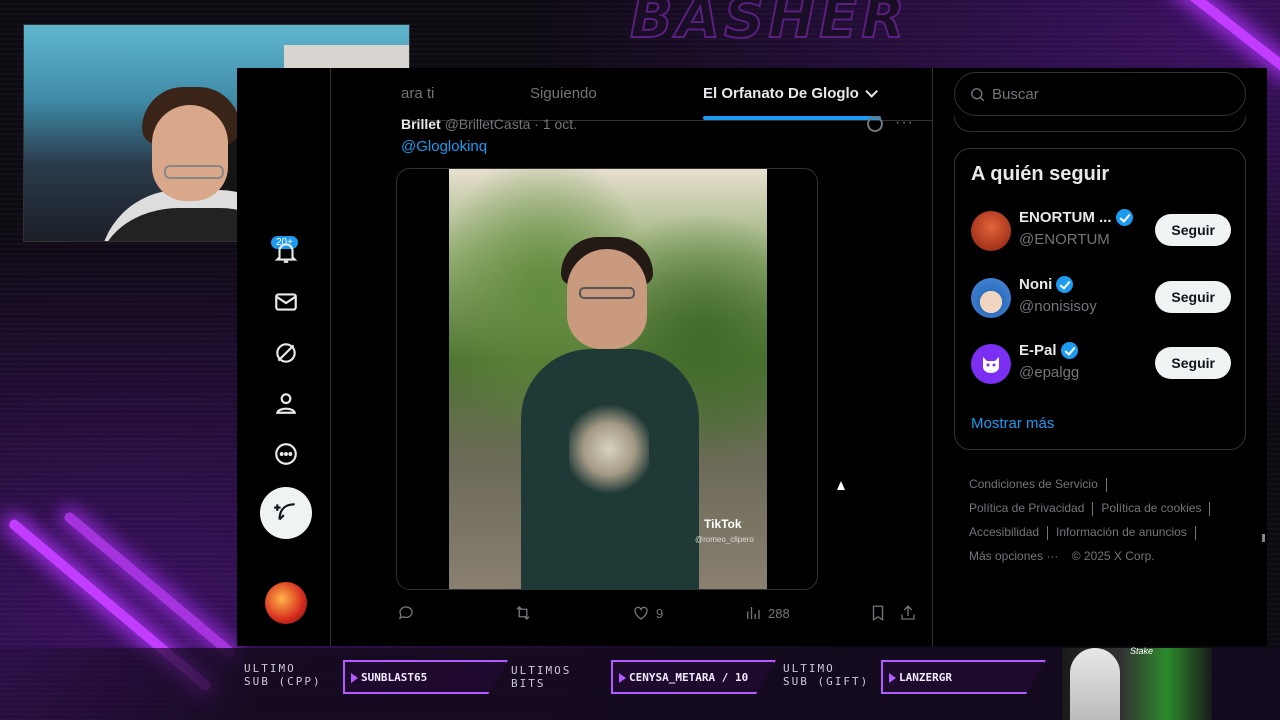  I want to click on bookmark-button, so click(881, 613).